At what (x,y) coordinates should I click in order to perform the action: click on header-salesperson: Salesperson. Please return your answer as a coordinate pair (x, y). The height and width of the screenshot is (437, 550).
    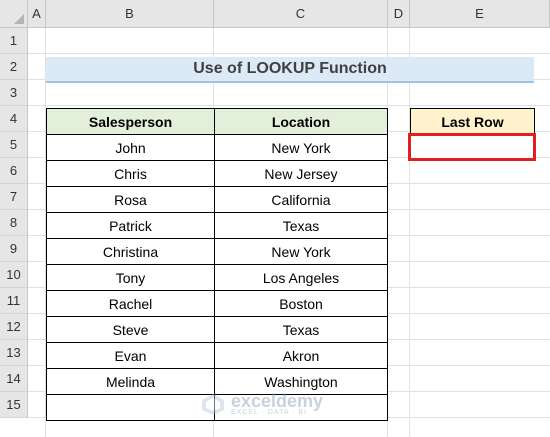
    Looking at the image, I should click on (130, 121).